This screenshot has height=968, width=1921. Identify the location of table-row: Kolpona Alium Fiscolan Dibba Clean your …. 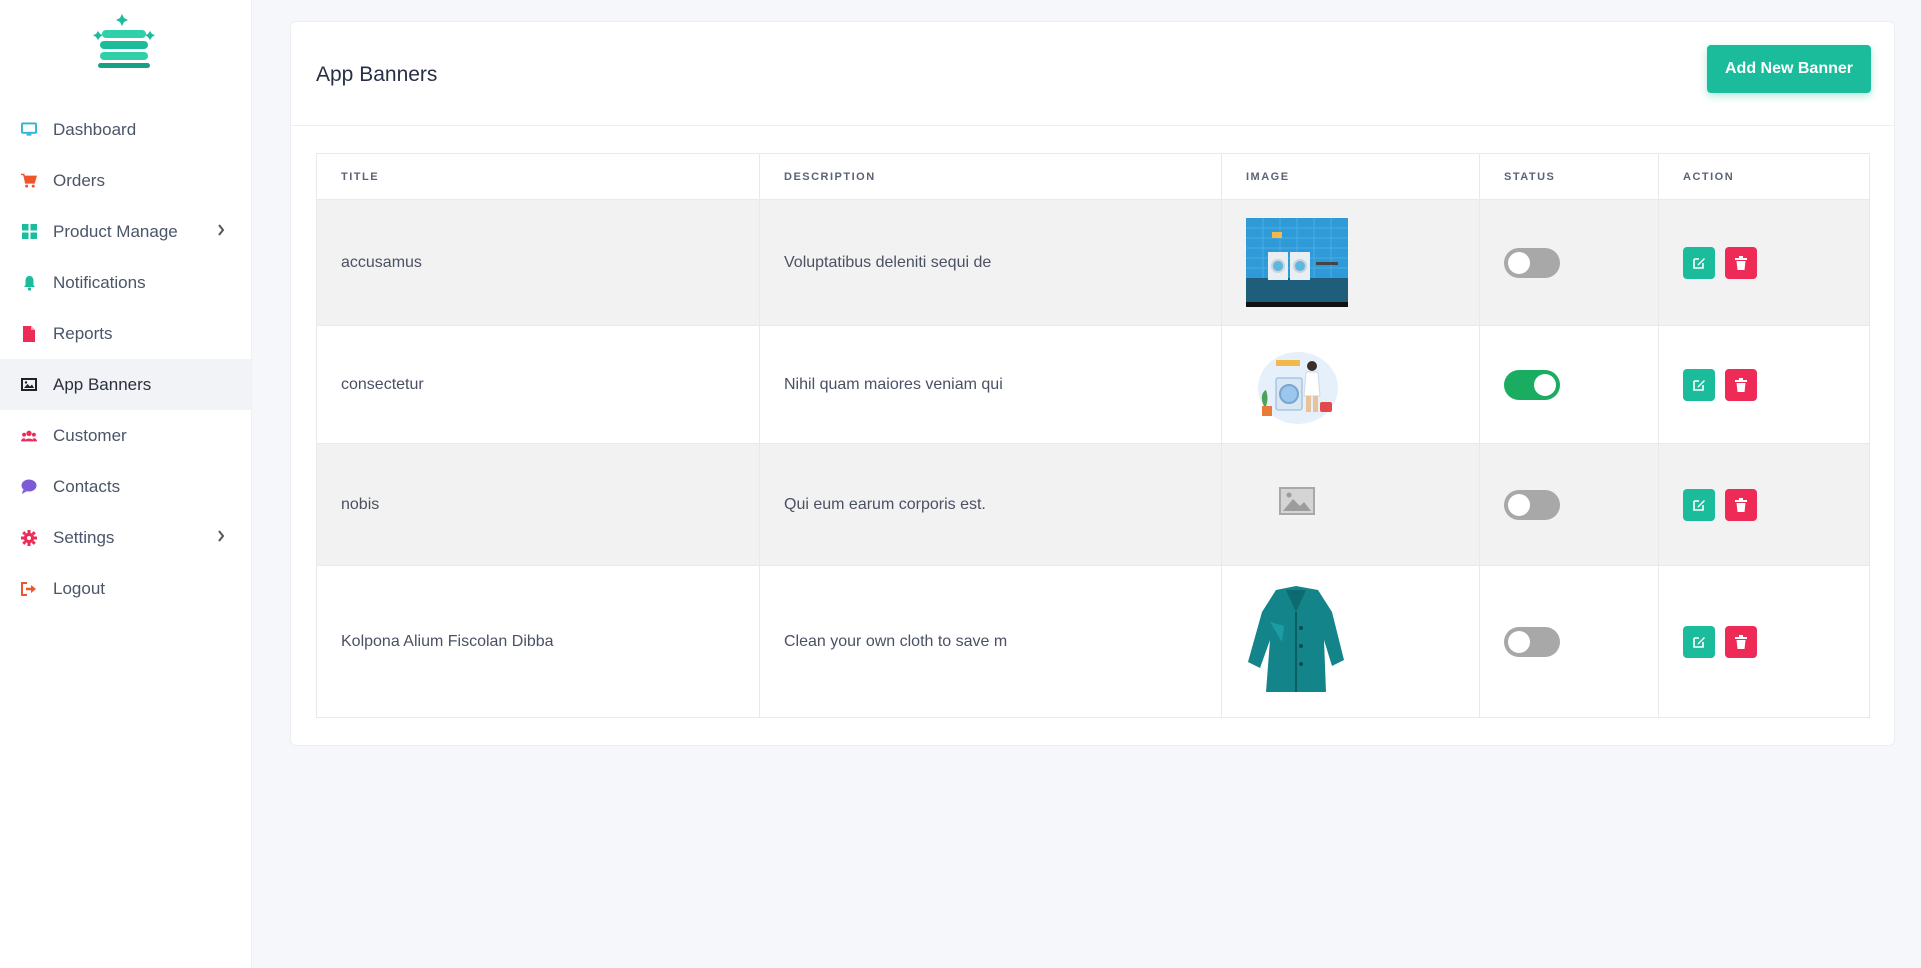
(1093, 641).